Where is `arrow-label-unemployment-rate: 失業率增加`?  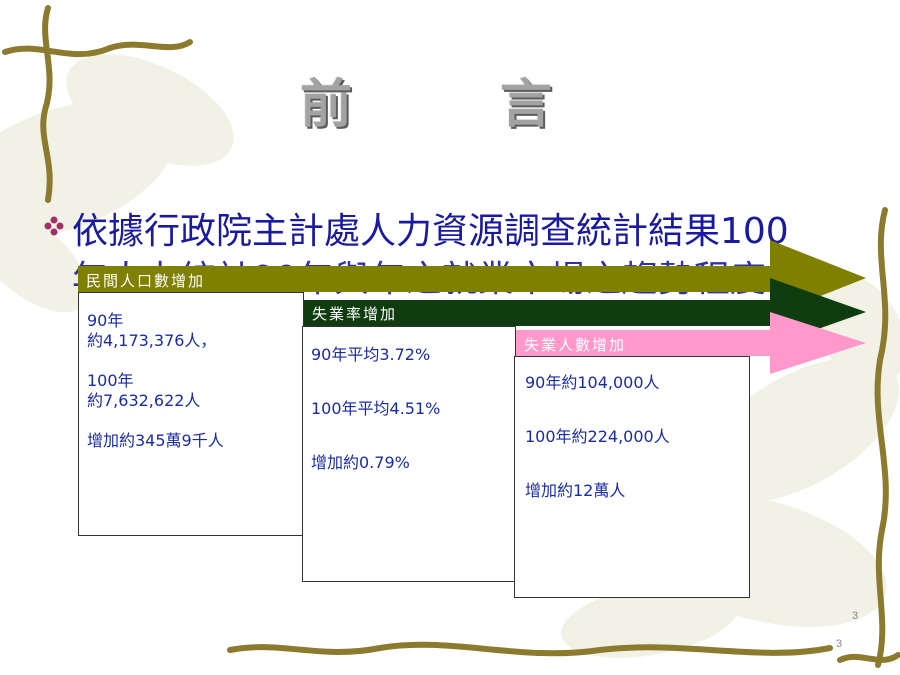 arrow-label-unemployment-rate: 失業率增加 is located at coordinates (355, 314).